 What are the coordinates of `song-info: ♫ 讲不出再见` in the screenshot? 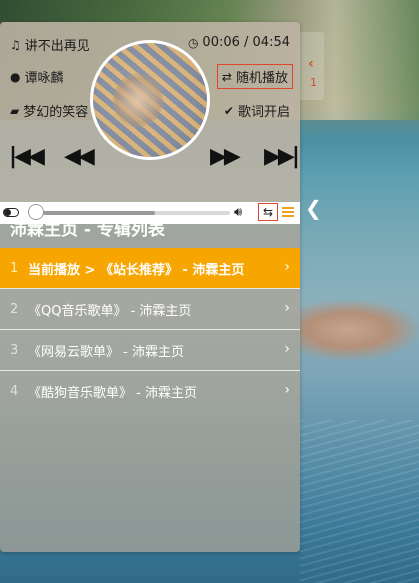 It's located at (50, 45).